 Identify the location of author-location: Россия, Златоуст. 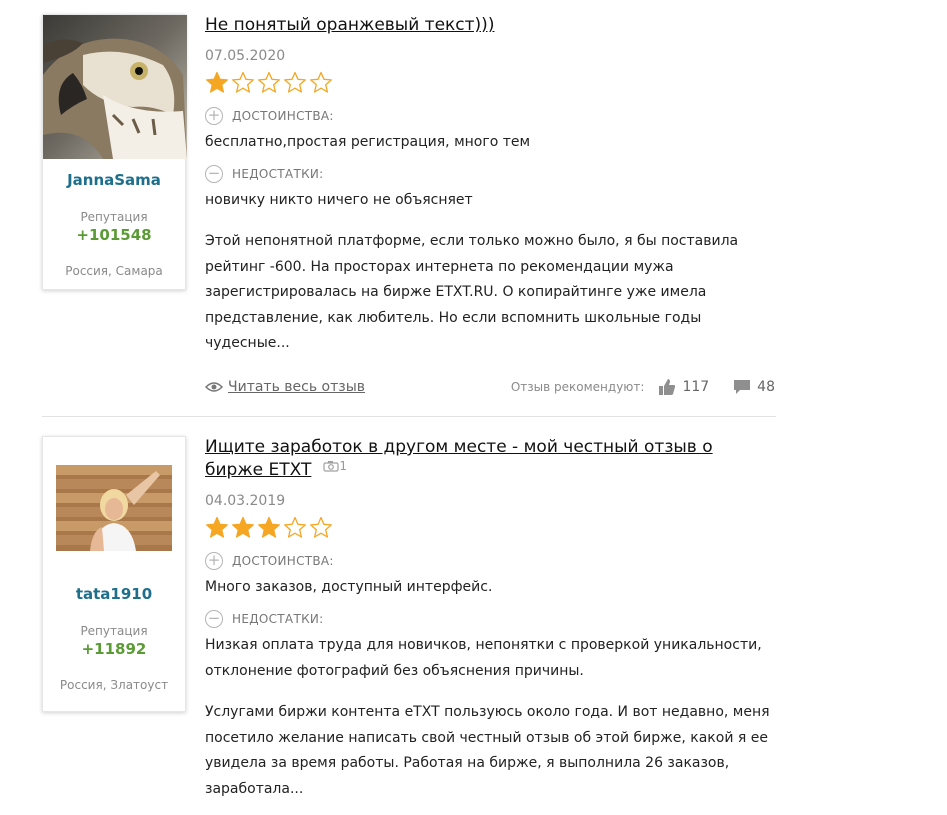
(114, 685).